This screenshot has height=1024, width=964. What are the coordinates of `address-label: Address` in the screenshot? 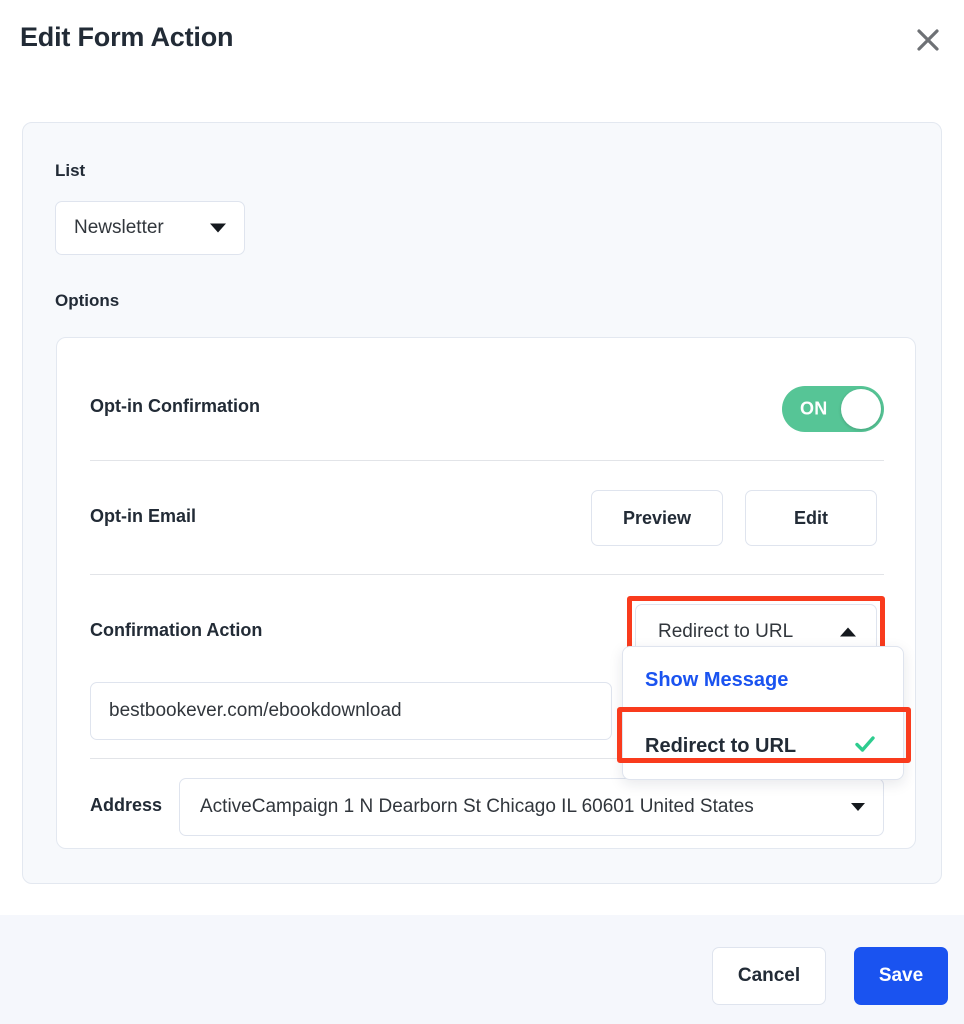 It's located at (126, 805).